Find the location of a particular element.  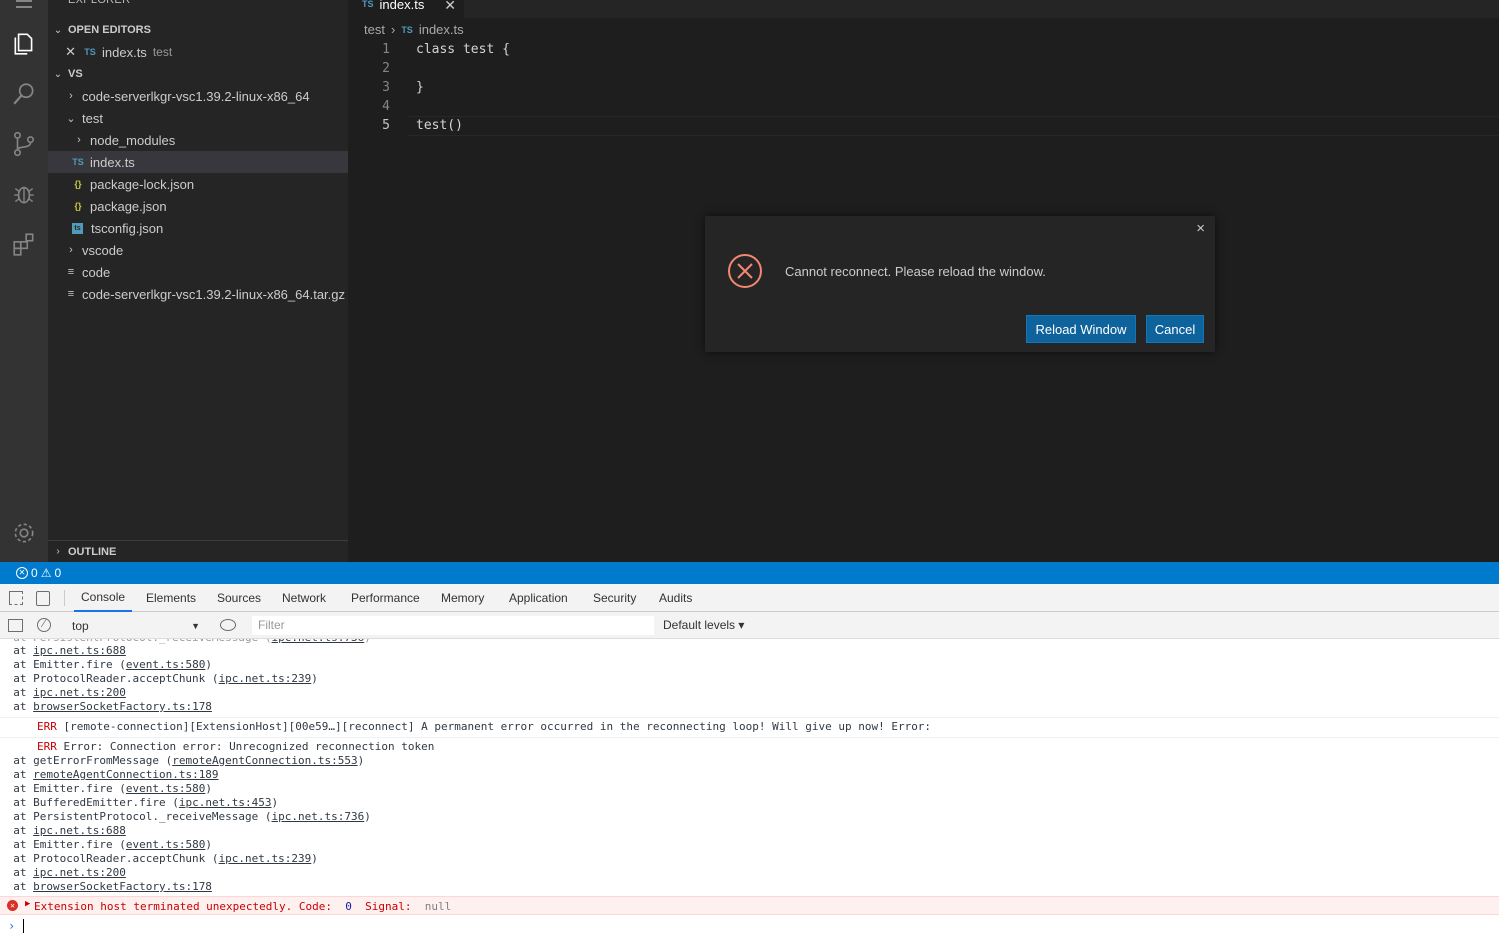

search-icon is located at coordinates (24, 94).